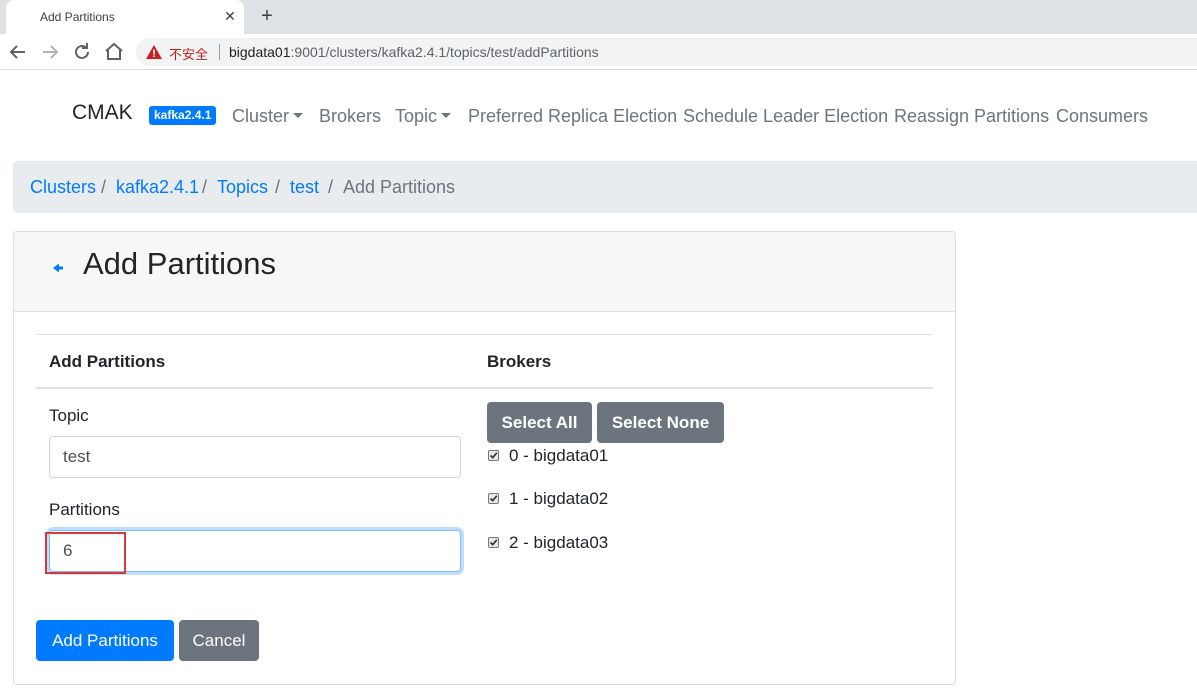 This screenshot has width=1197, height=693. Describe the element at coordinates (102, 113) in the screenshot. I see `brand-logo: CMAK` at that location.